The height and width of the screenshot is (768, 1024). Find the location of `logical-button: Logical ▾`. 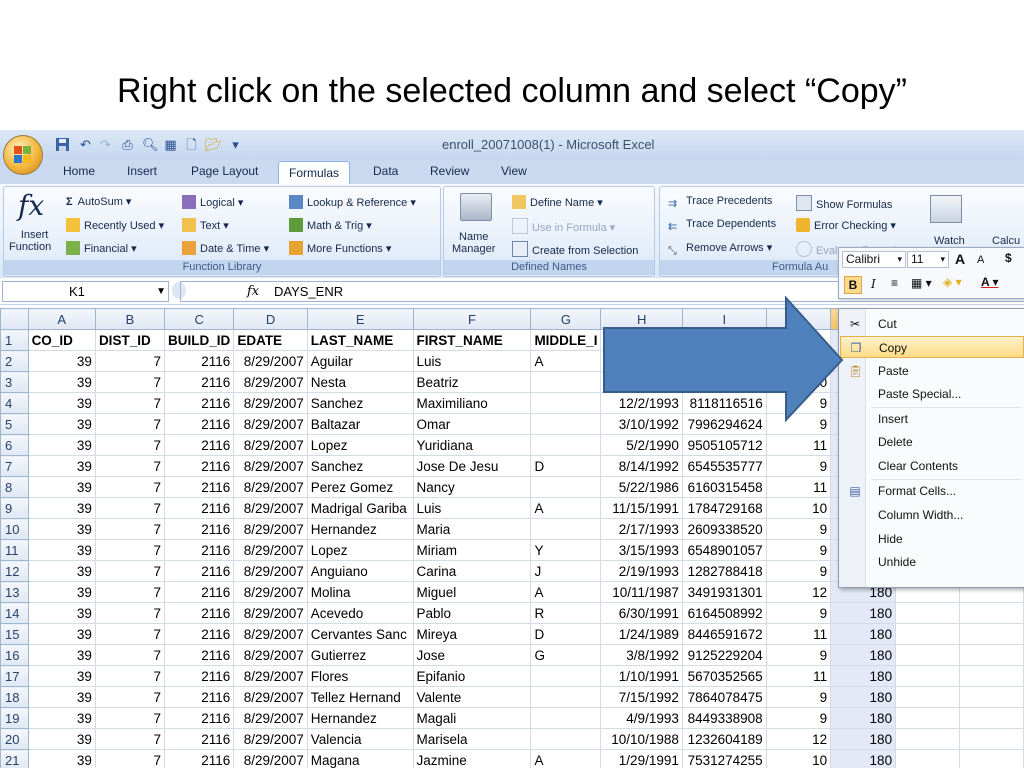

logical-button: Logical ▾ is located at coordinates (212, 202).